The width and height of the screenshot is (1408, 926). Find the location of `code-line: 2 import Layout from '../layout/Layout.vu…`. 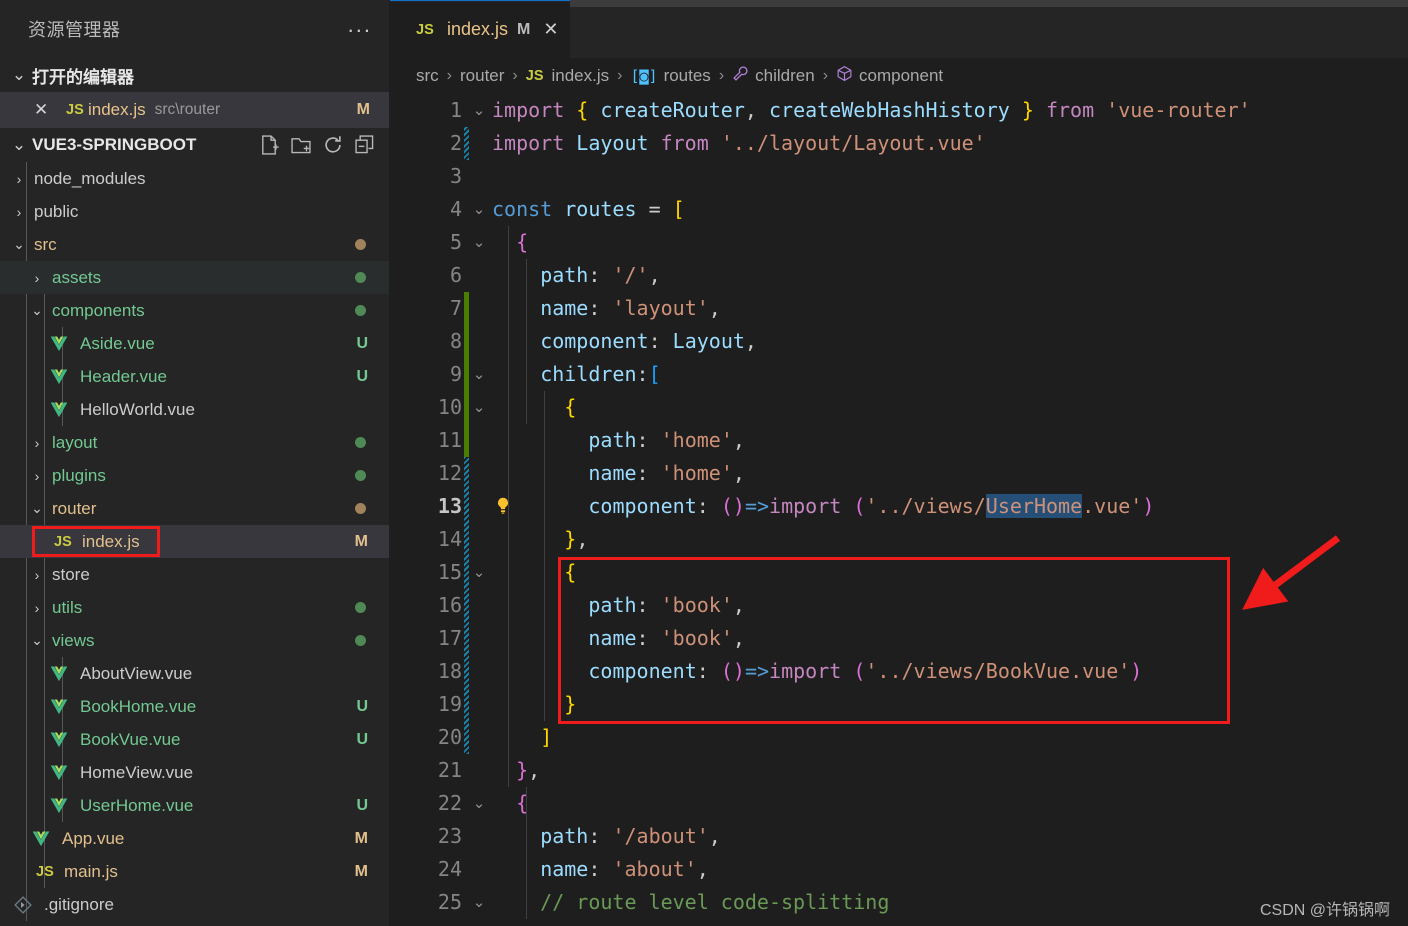

code-line: 2 import Layout from '../layout/Layout.vu… is located at coordinates (899, 143).